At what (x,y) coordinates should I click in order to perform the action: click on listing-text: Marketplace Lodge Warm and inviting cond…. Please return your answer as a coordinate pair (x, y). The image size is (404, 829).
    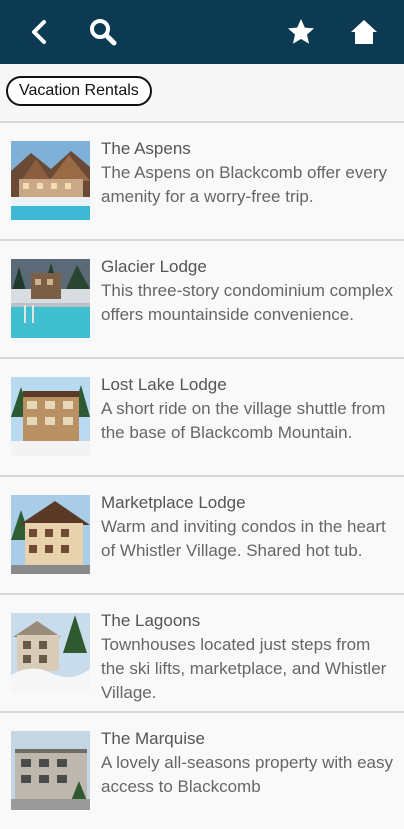
    Looking at the image, I should click on (249, 527).